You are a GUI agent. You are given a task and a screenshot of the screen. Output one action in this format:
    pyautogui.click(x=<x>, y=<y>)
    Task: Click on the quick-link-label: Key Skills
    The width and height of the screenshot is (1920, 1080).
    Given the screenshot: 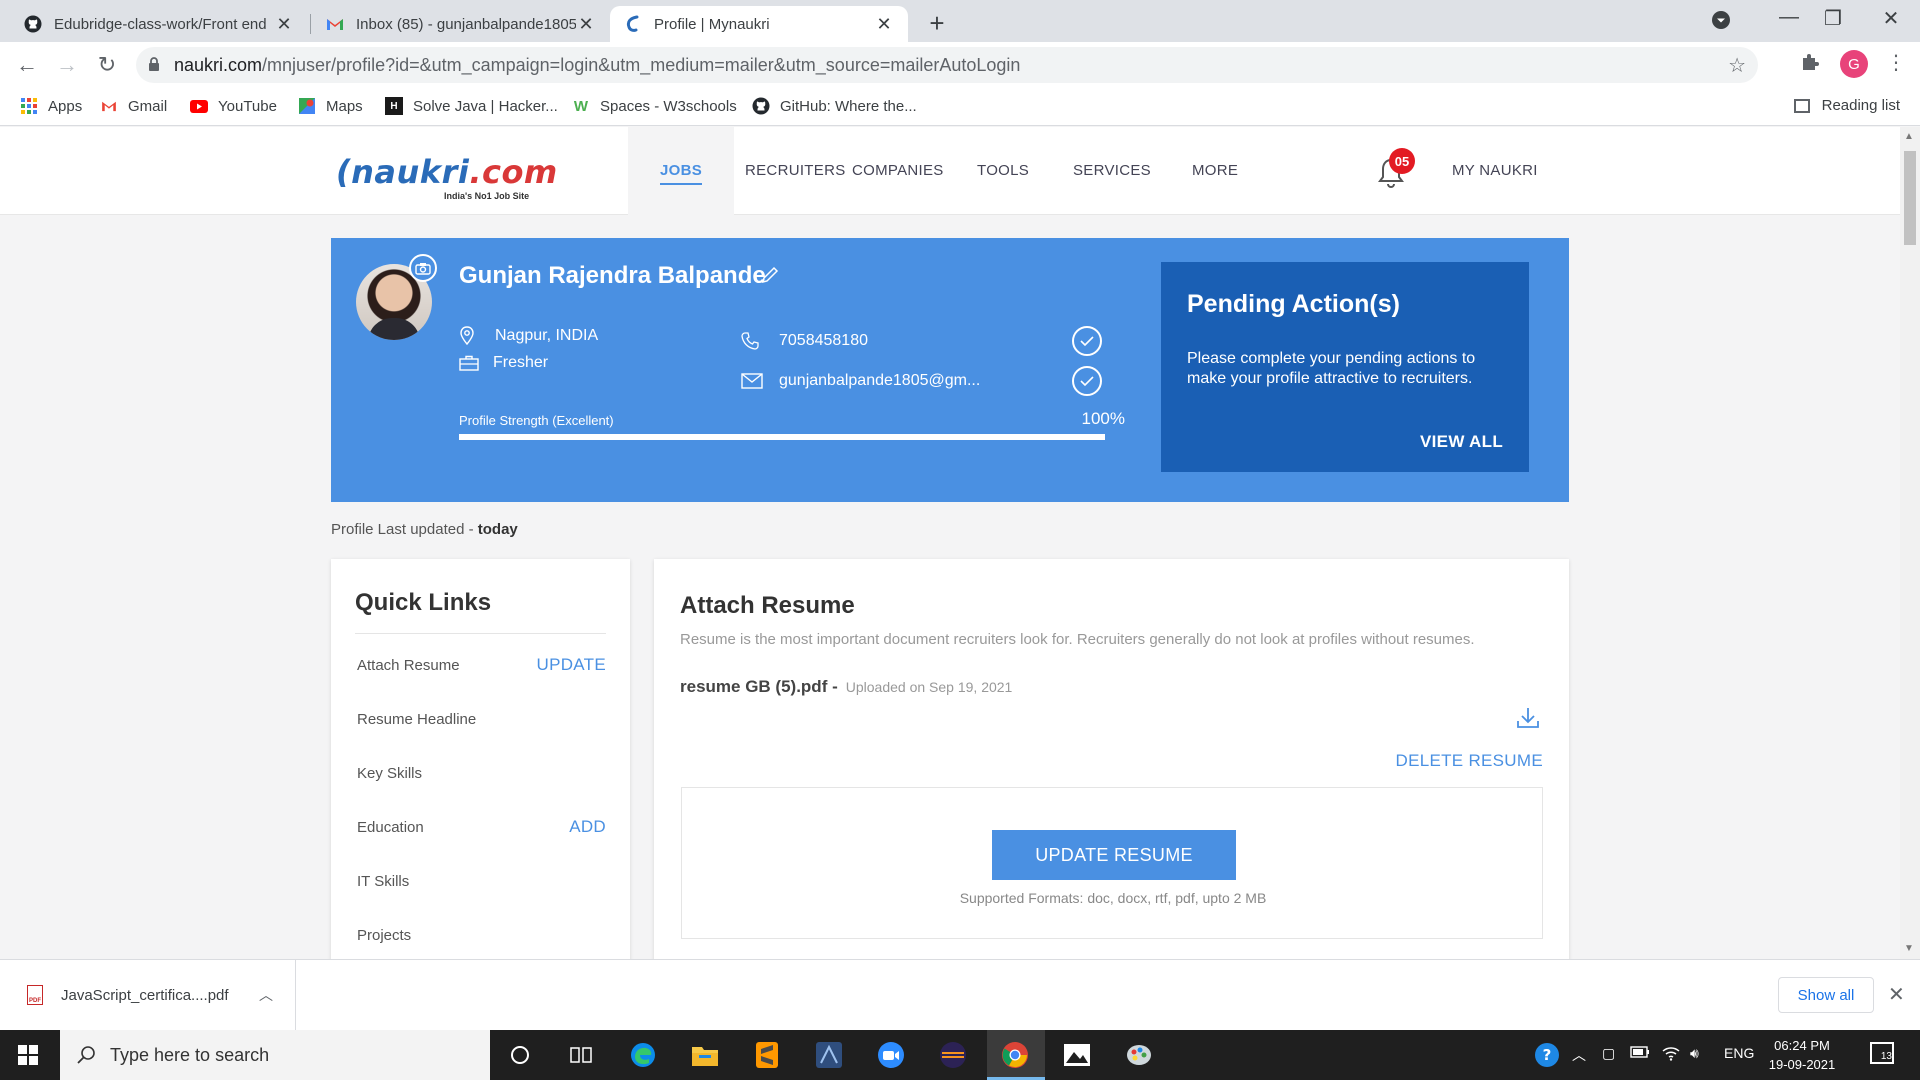 What is the action you would take?
    pyautogui.click(x=389, y=773)
    